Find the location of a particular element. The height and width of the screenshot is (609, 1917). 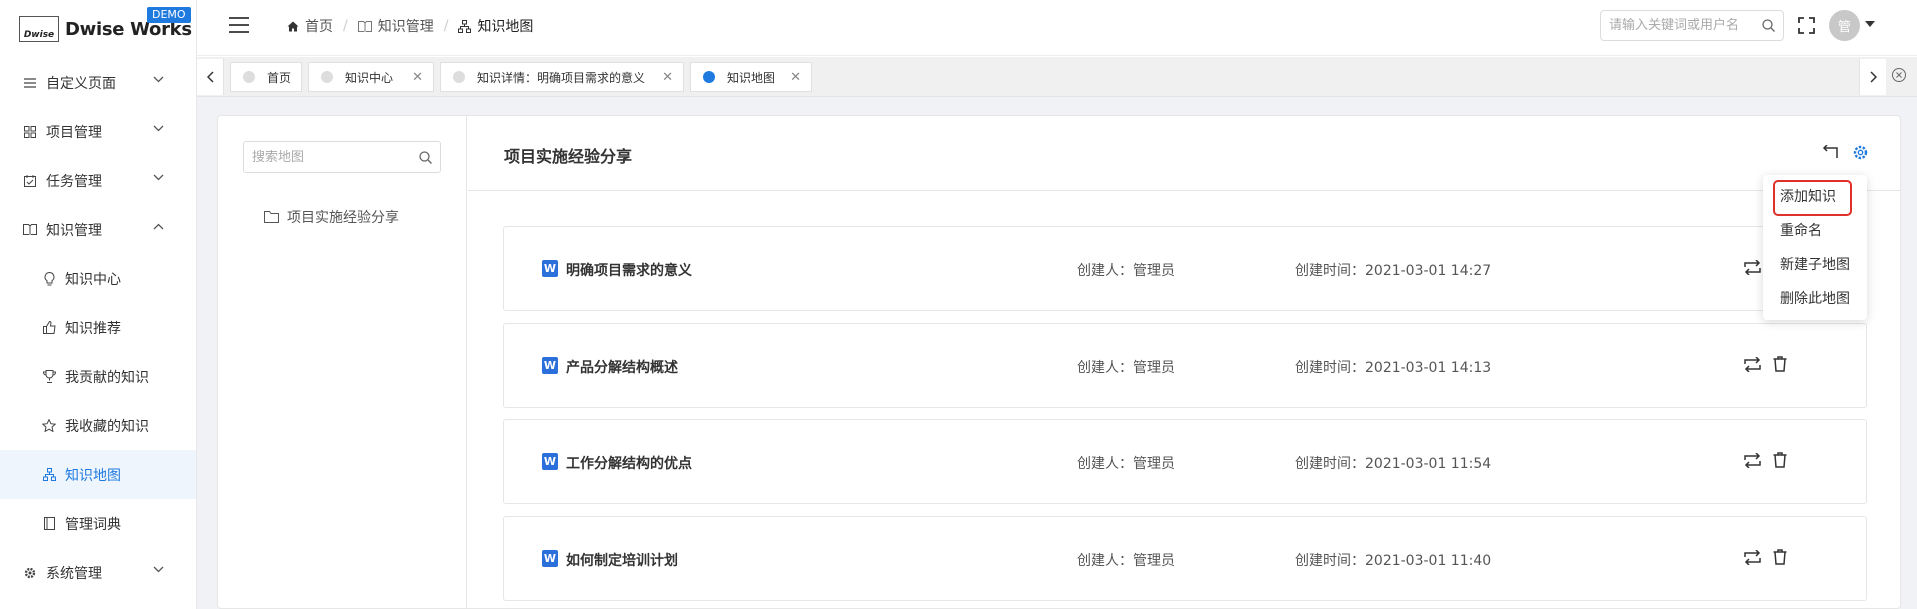

sidebar-item-dictionary: 管理词典 is located at coordinates (98, 523).